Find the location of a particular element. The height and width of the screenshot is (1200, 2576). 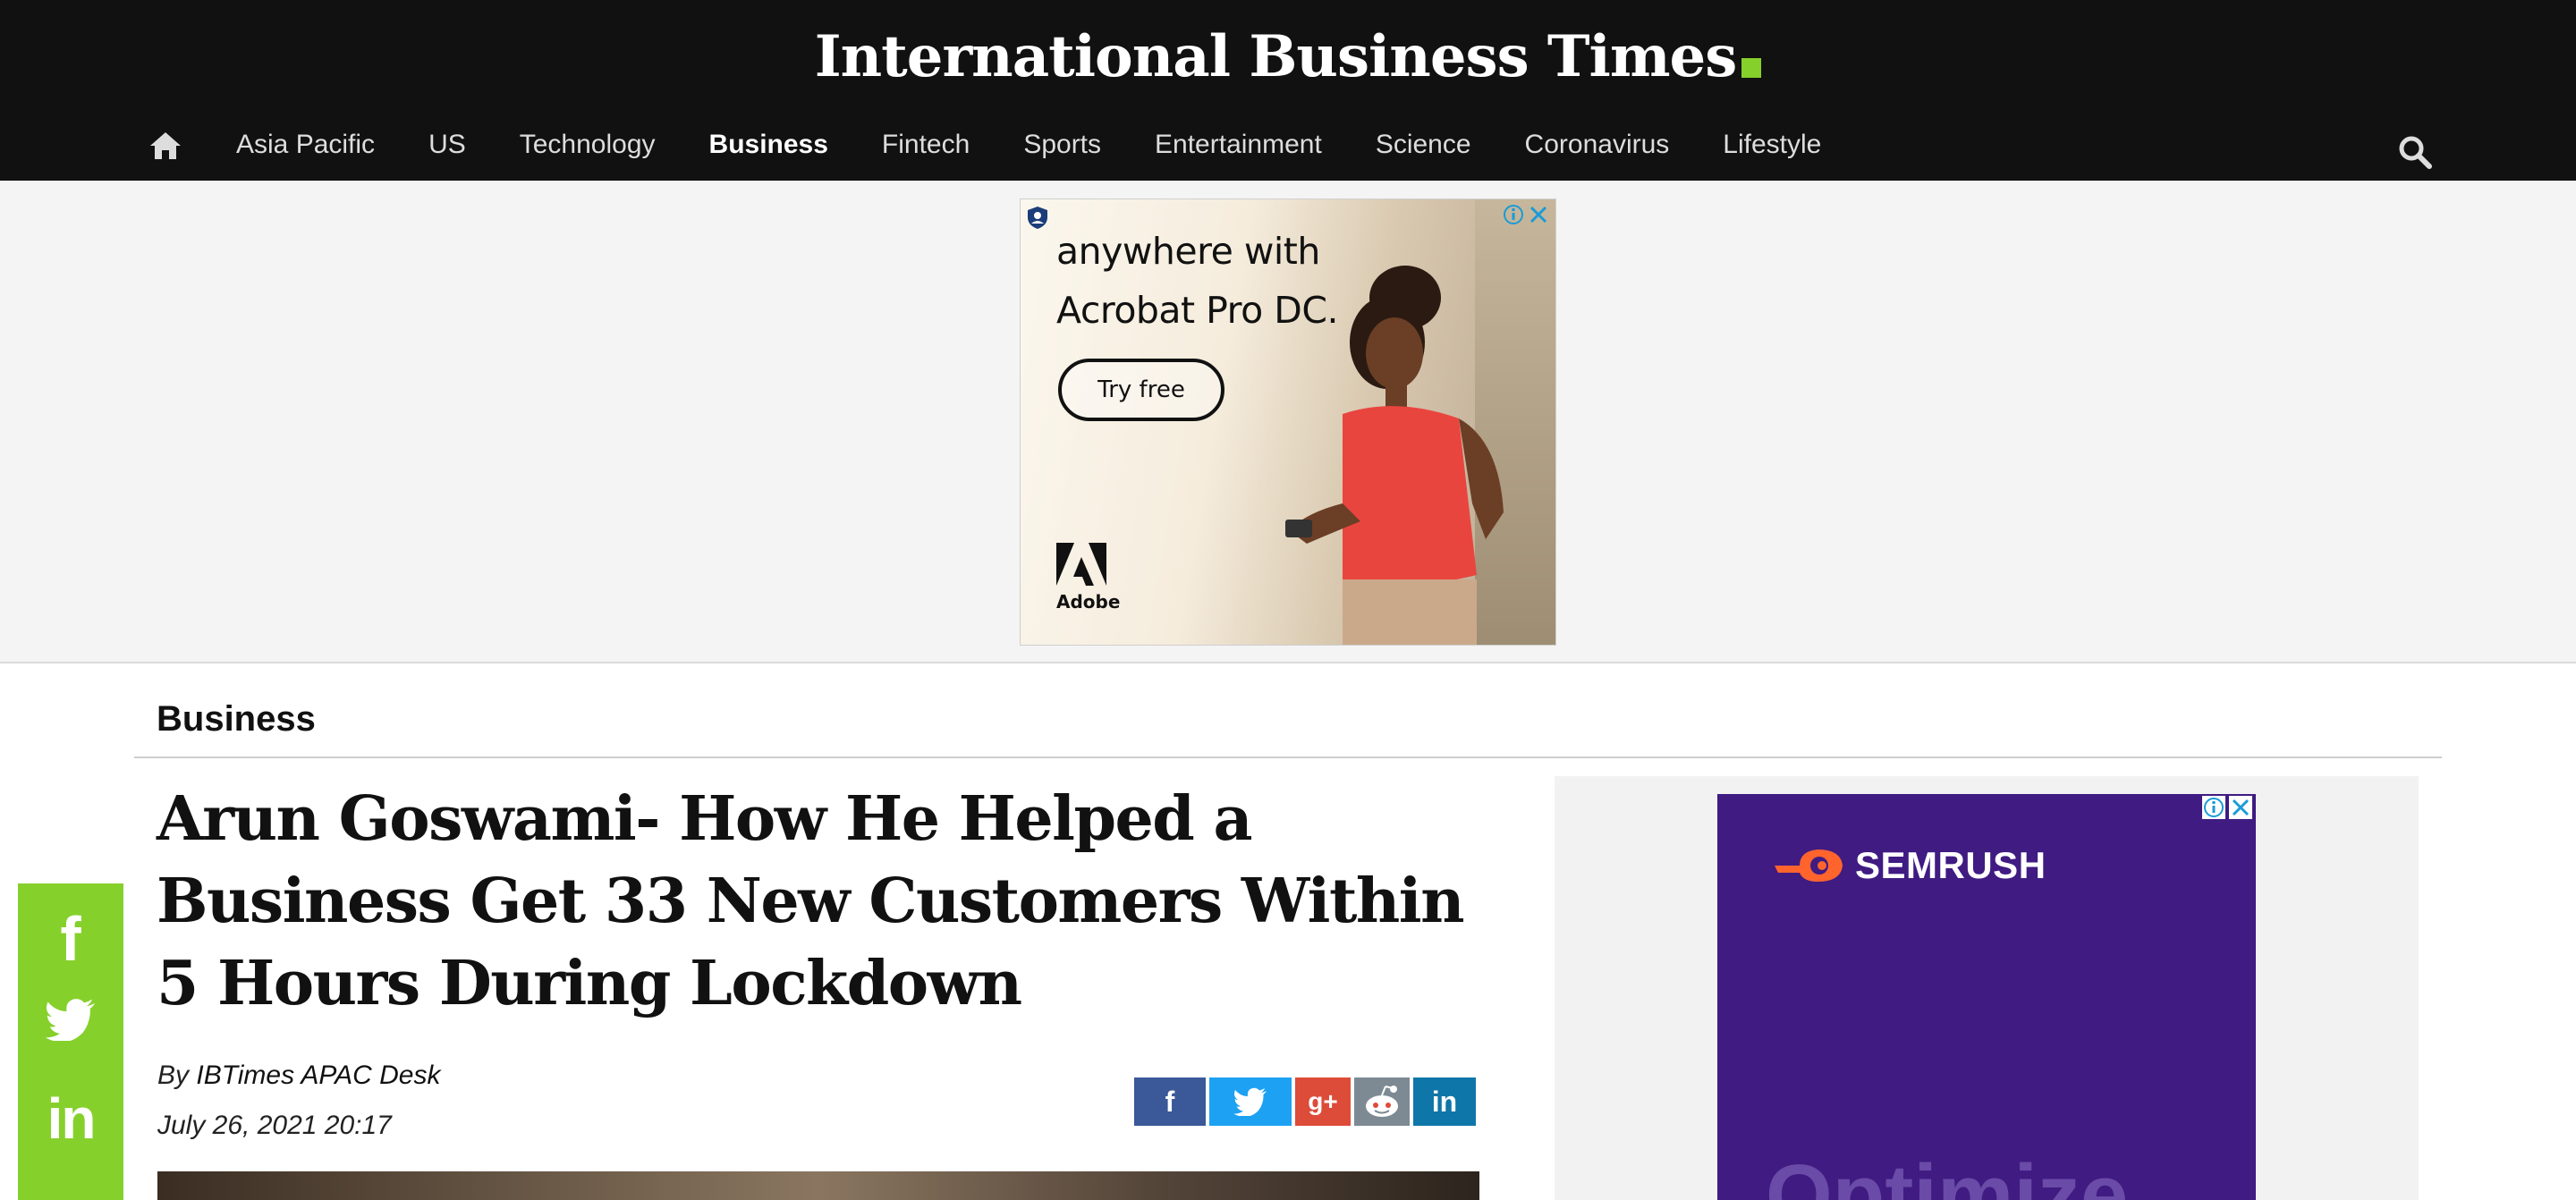

share-twitter-button is located at coordinates (1250, 1102).